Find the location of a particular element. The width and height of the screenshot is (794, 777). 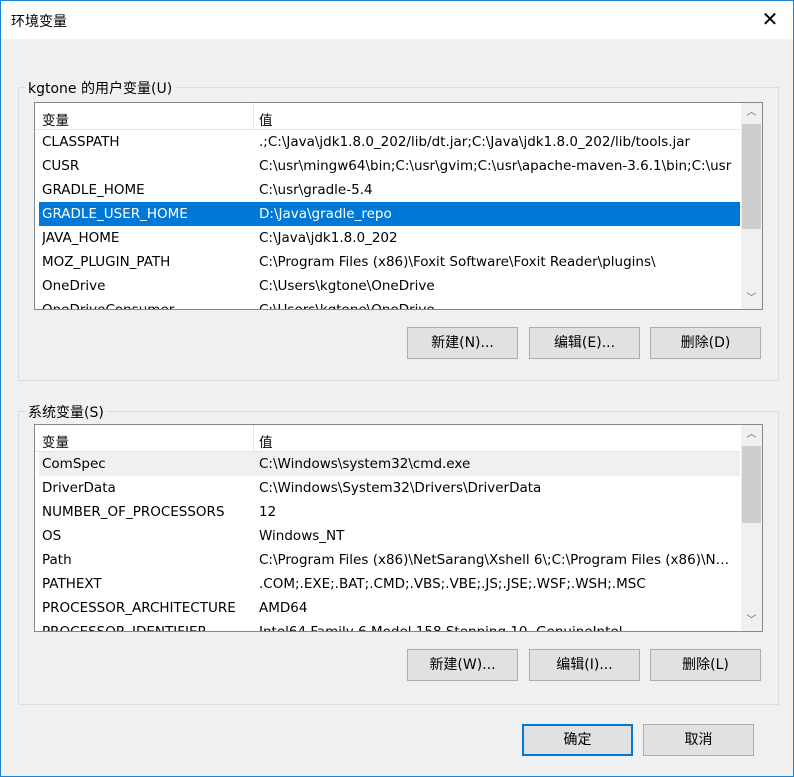

dialog-title: 环境变量 is located at coordinates (39, 22).